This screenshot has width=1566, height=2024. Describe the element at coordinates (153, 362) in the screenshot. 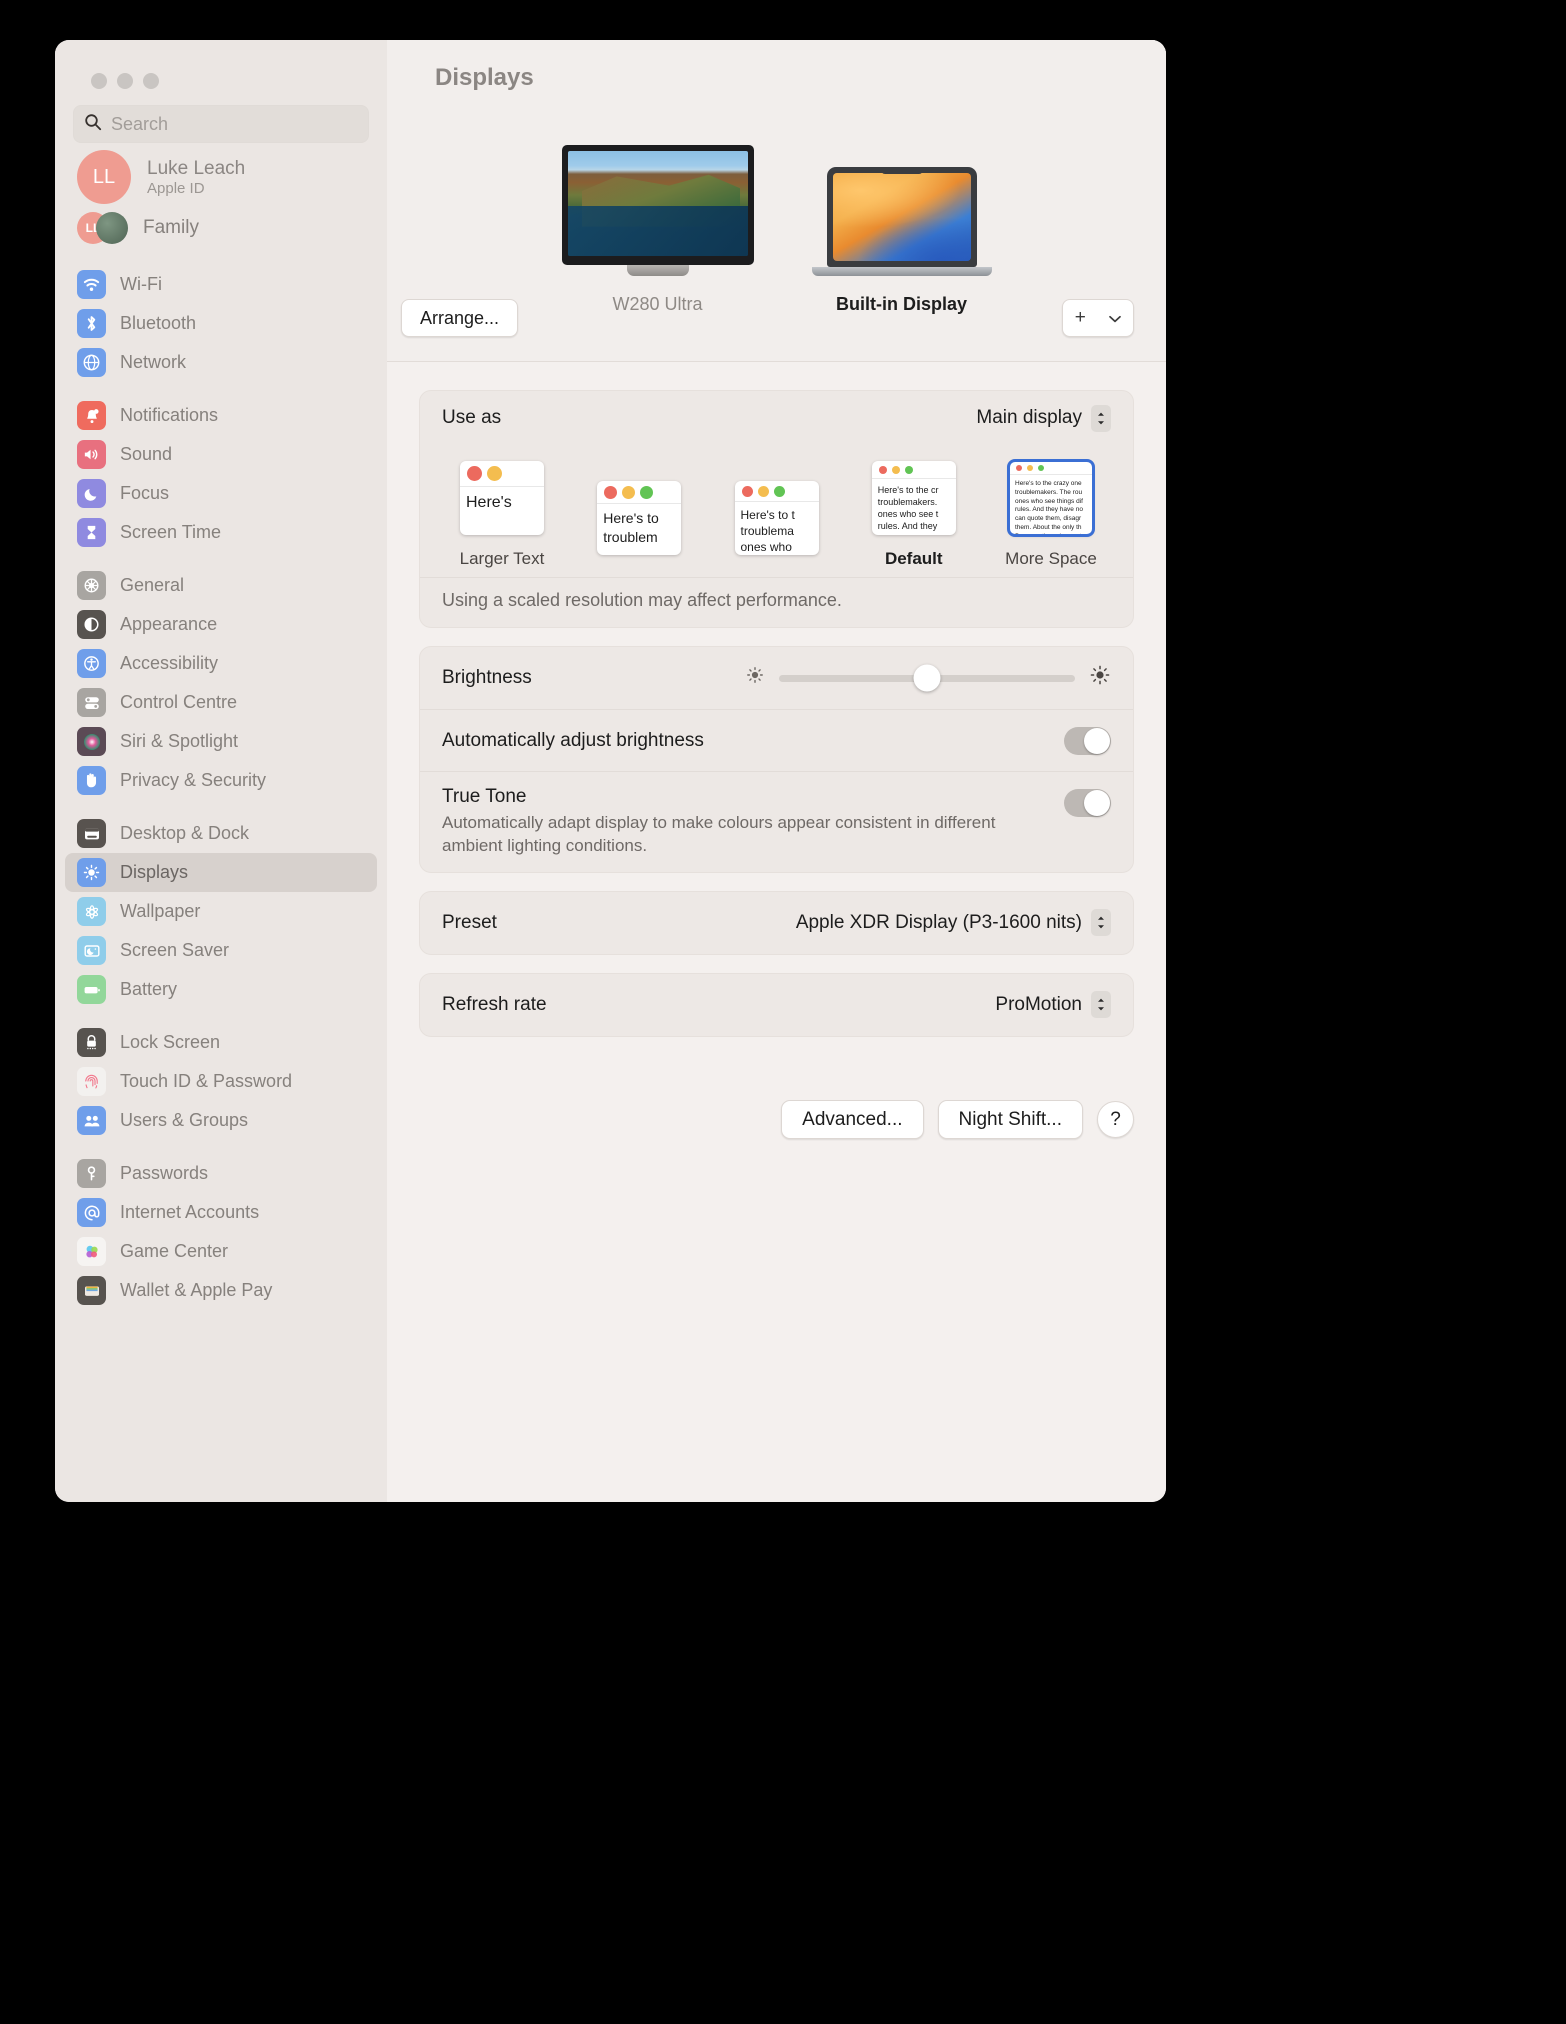

I see `sidebar-item-label: Network` at that location.